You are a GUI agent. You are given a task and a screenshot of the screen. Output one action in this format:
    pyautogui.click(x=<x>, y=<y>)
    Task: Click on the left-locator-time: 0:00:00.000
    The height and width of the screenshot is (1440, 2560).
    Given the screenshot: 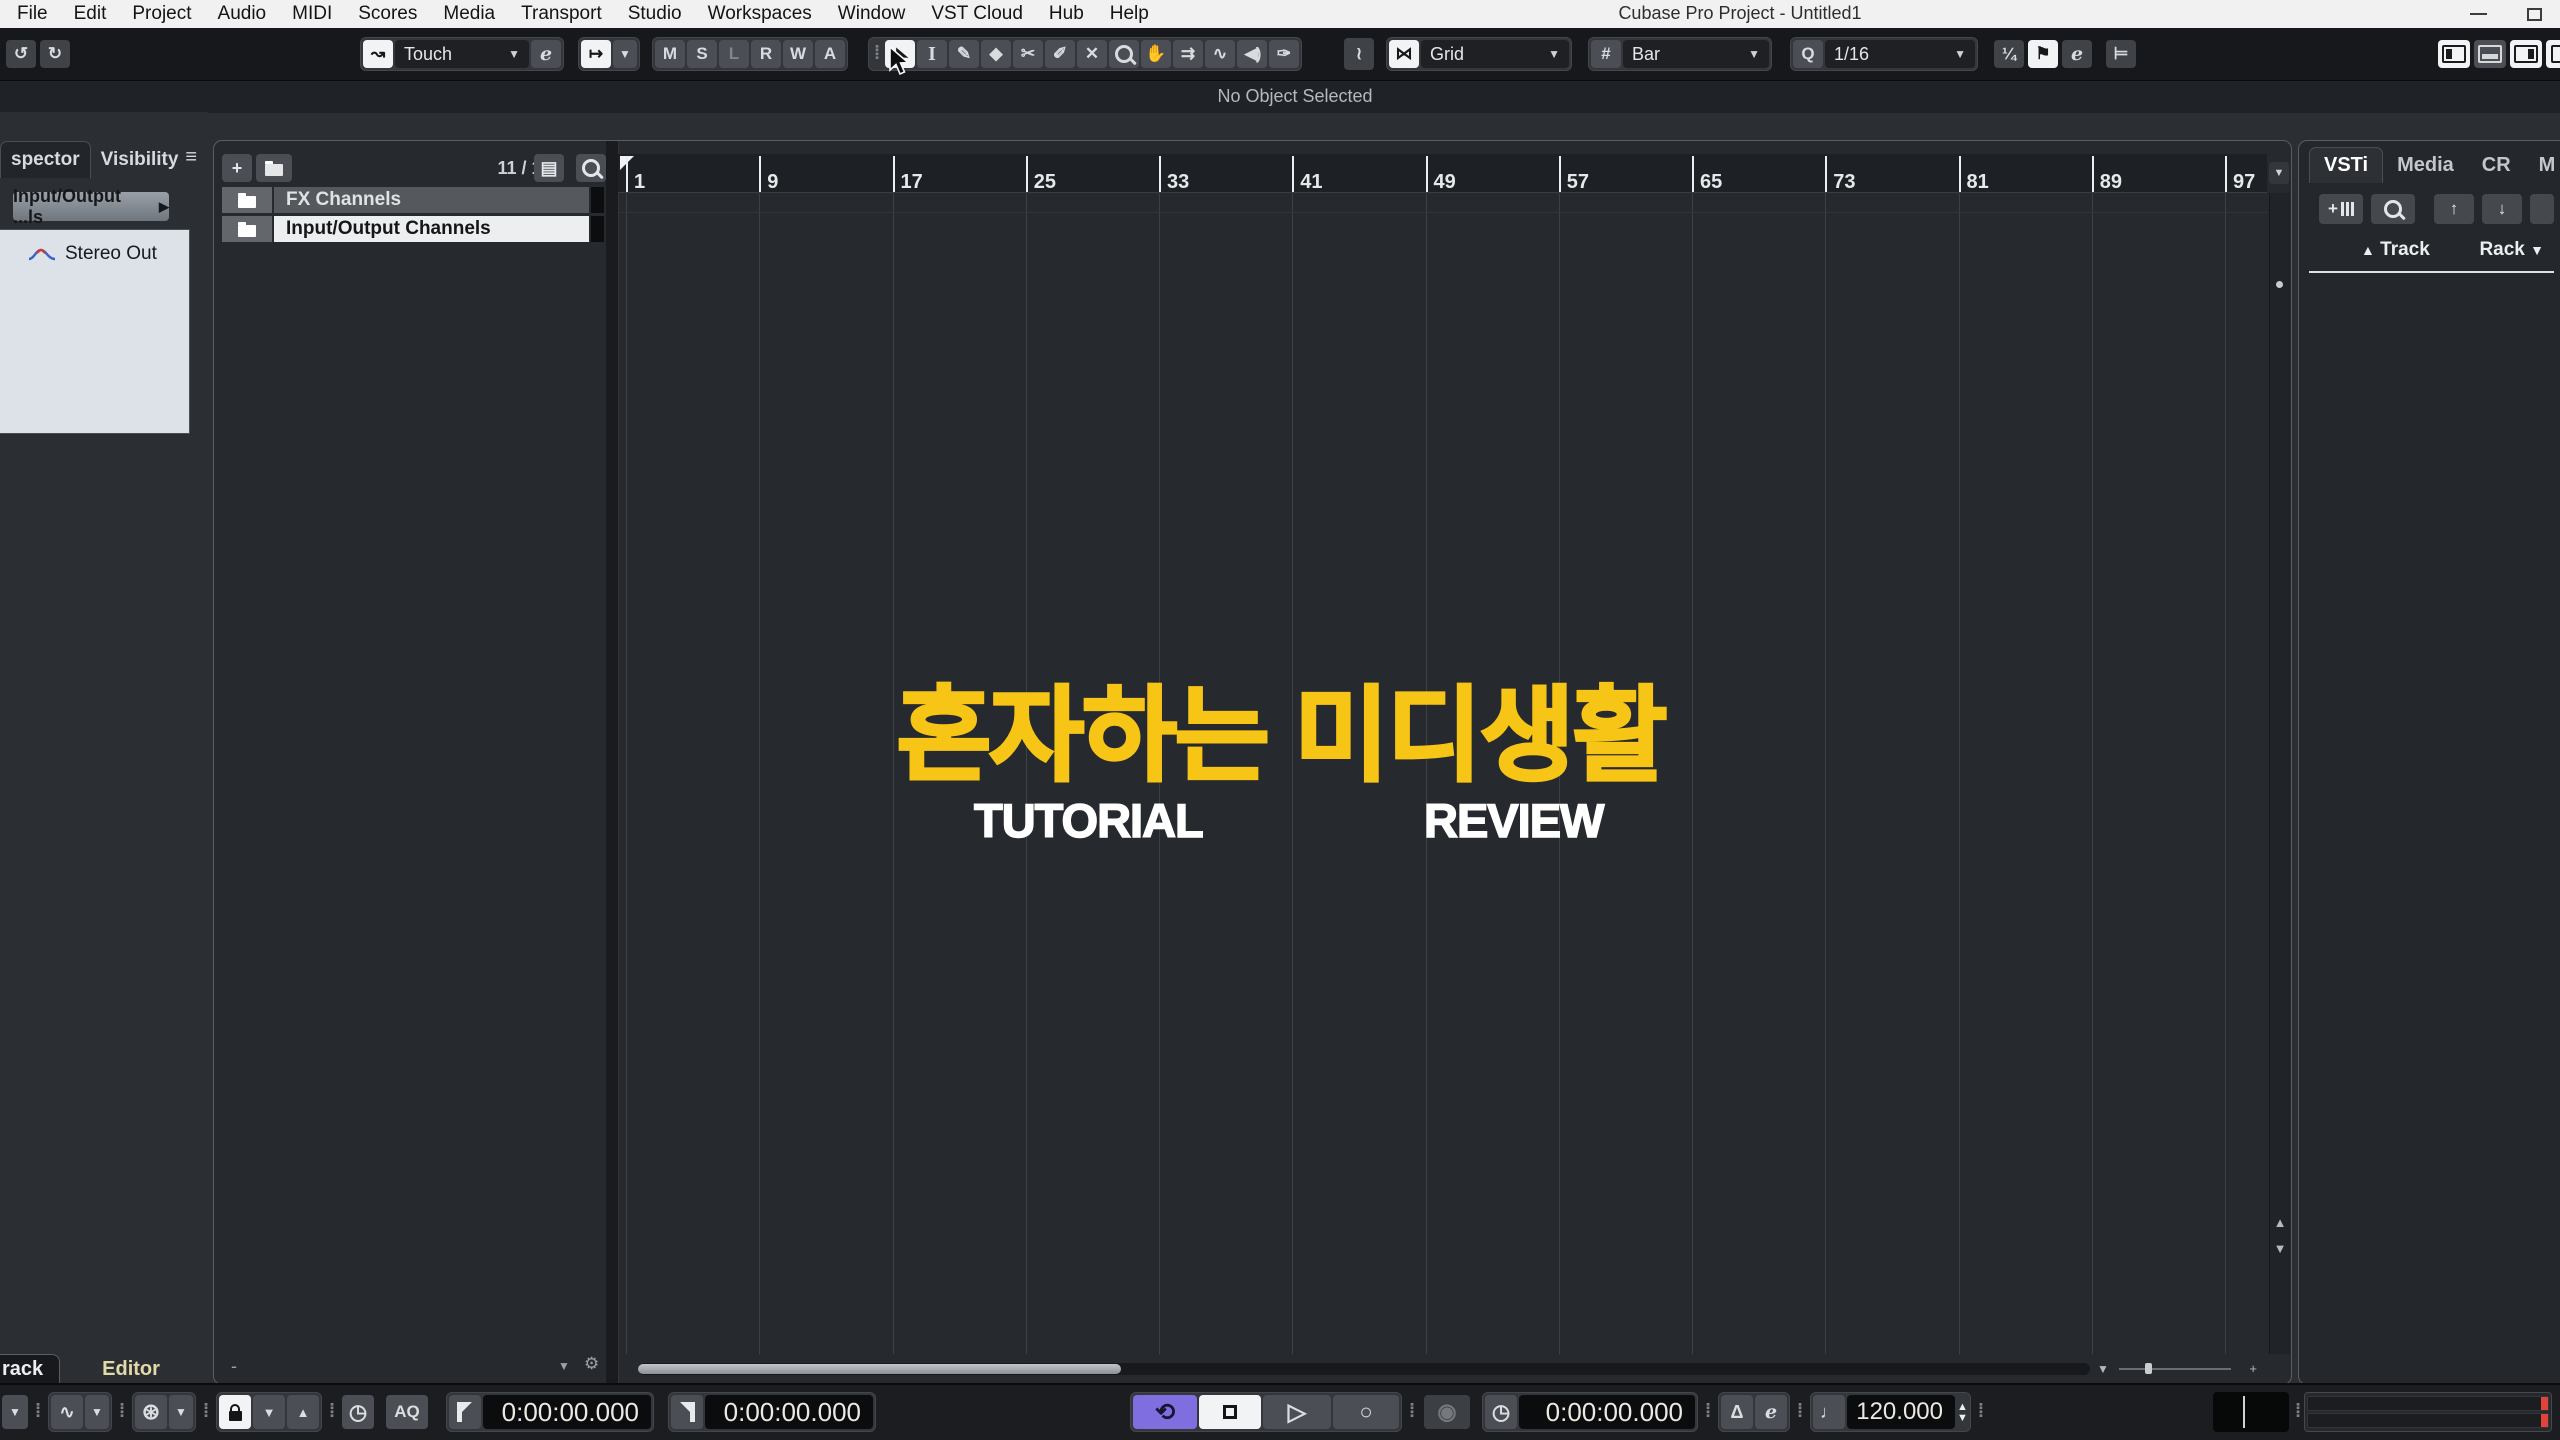 What is the action you would take?
    pyautogui.click(x=567, y=1412)
    